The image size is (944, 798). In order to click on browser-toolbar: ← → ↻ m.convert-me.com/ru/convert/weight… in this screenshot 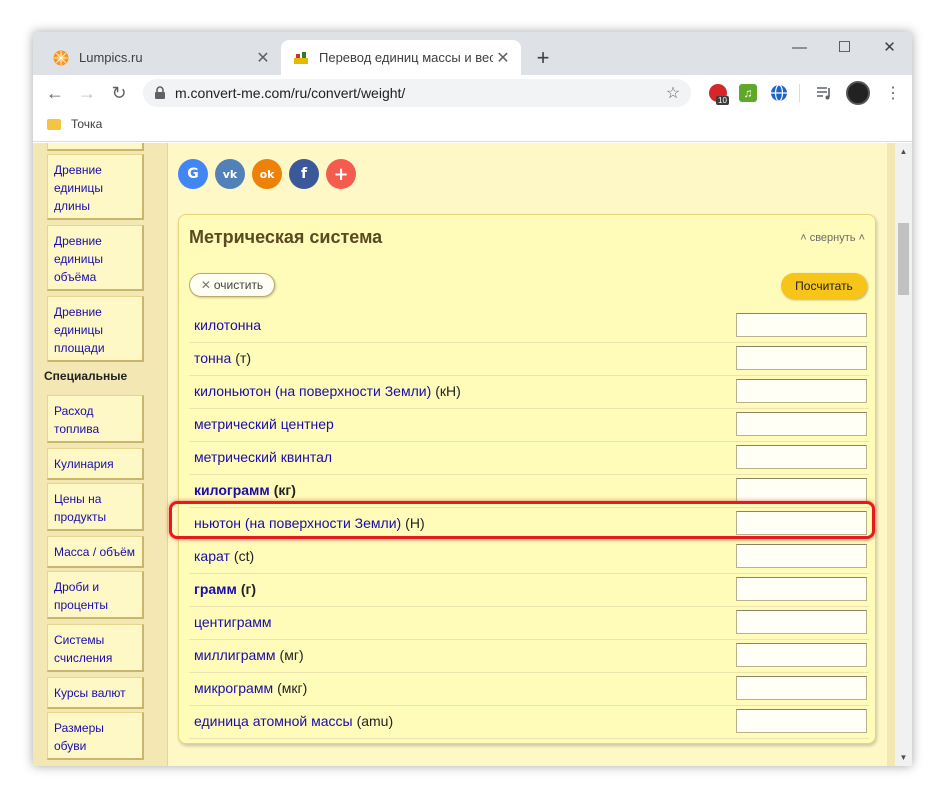, I will do `click(472, 93)`.